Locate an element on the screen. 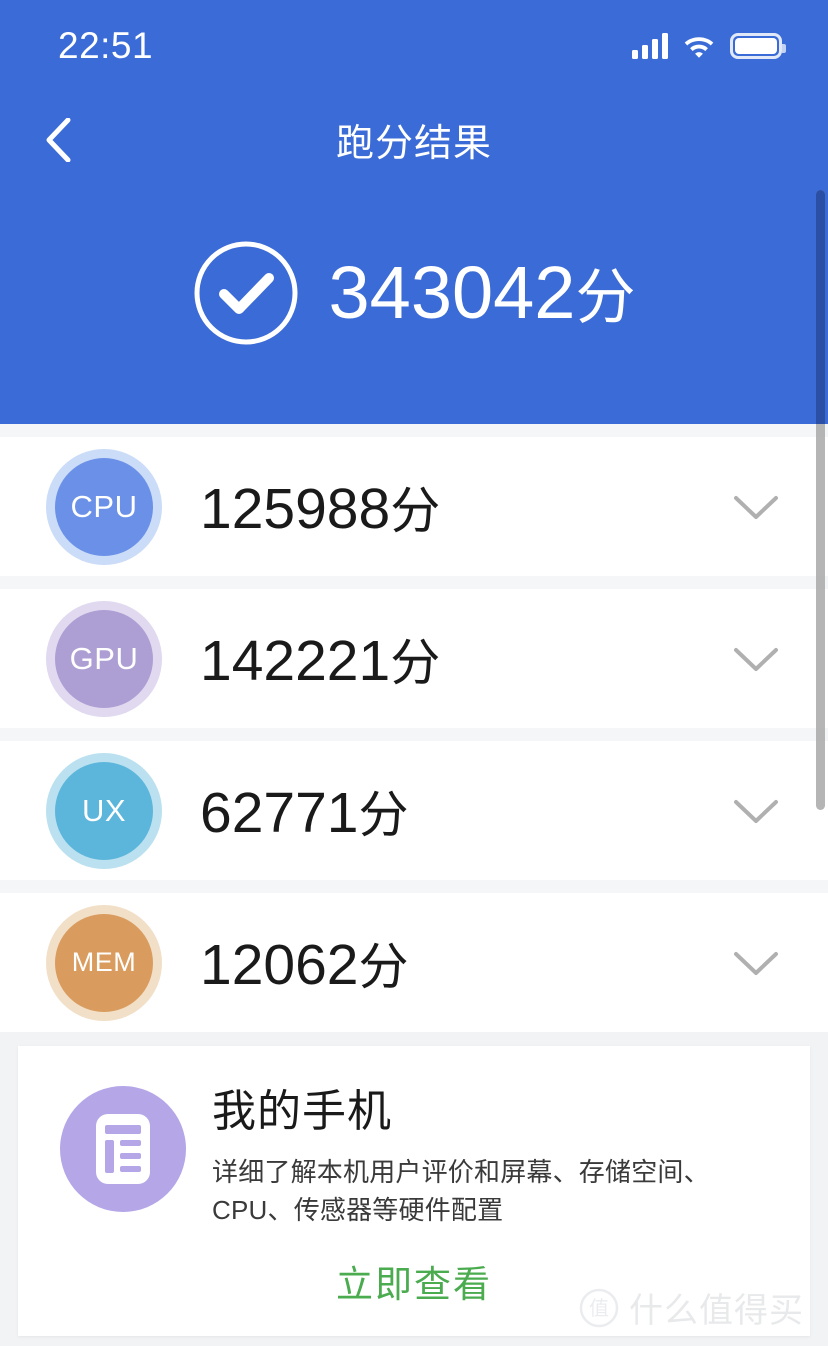  check-circle-icon is located at coordinates (246, 293).